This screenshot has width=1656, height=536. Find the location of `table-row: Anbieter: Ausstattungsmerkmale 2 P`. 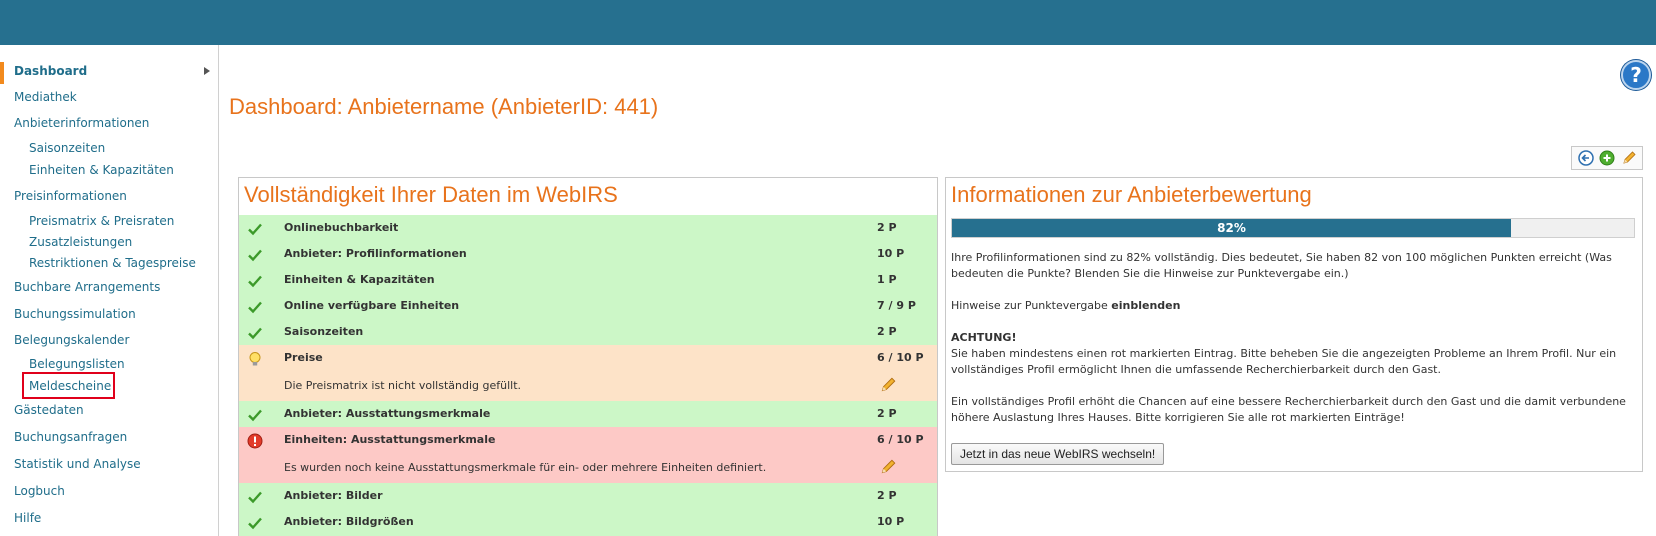

table-row: Anbieter: Ausstattungsmerkmale 2 P is located at coordinates (588, 414).